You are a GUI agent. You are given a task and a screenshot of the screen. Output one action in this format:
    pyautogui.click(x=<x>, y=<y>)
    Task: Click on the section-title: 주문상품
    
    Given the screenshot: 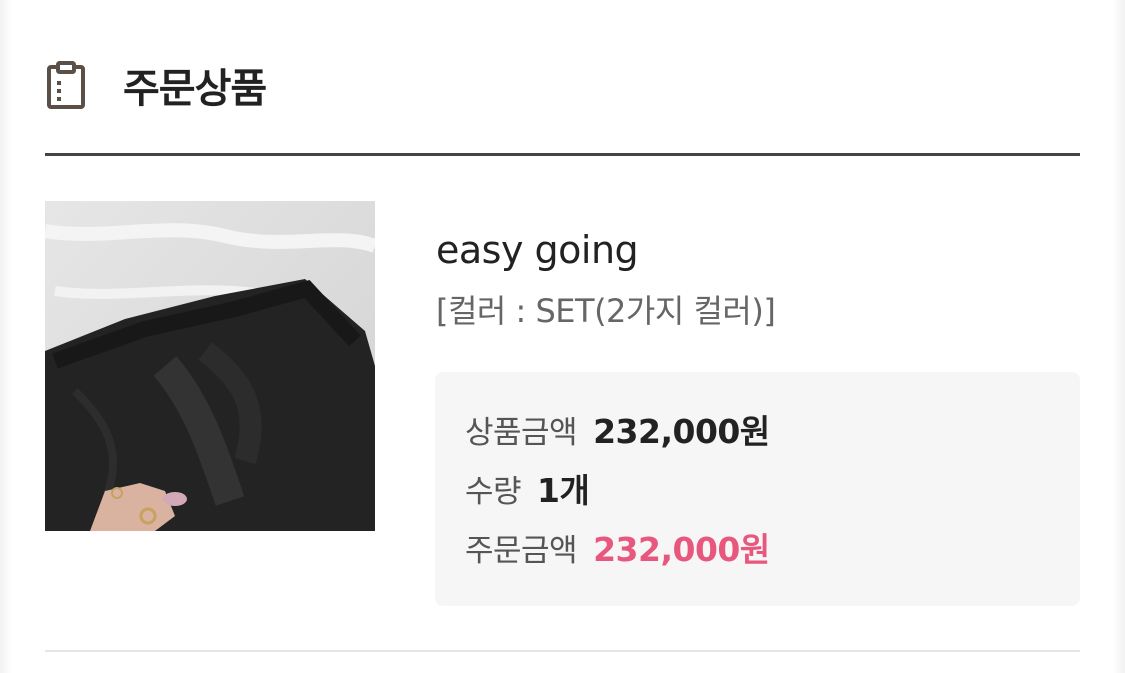 What is the action you would take?
    pyautogui.click(x=195, y=89)
    